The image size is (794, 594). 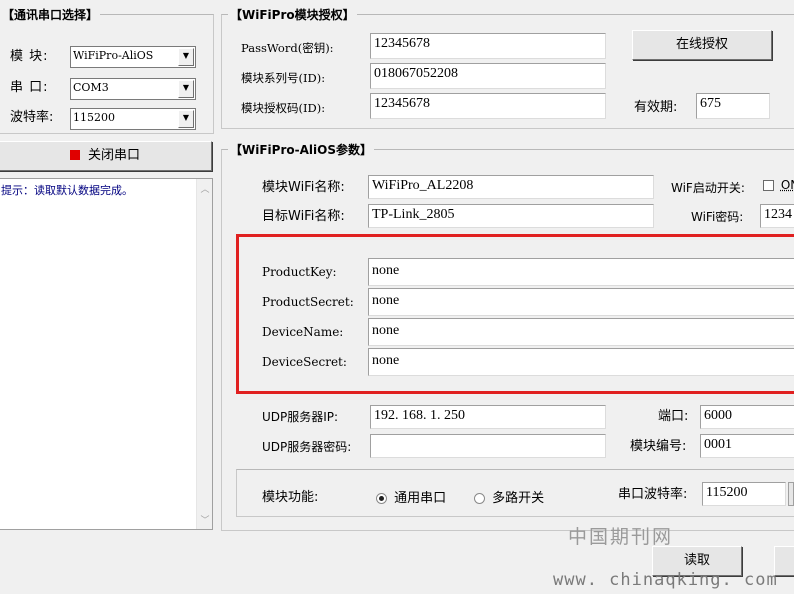 I want to click on serial-label: 模块系列号(ID):, so click(x=283, y=78).